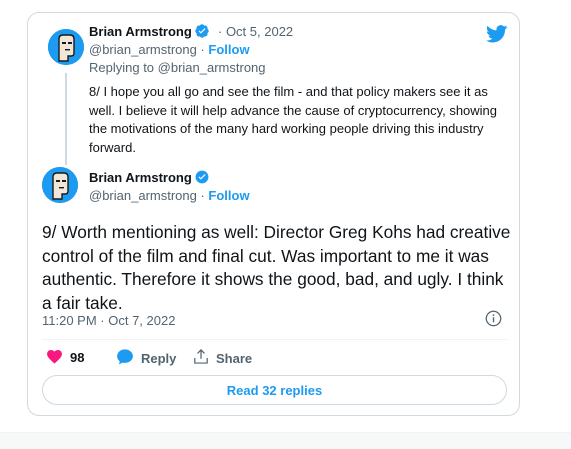 This screenshot has width=571, height=449. What do you see at coordinates (204, 358) in the screenshot?
I see `share-icon` at bounding box center [204, 358].